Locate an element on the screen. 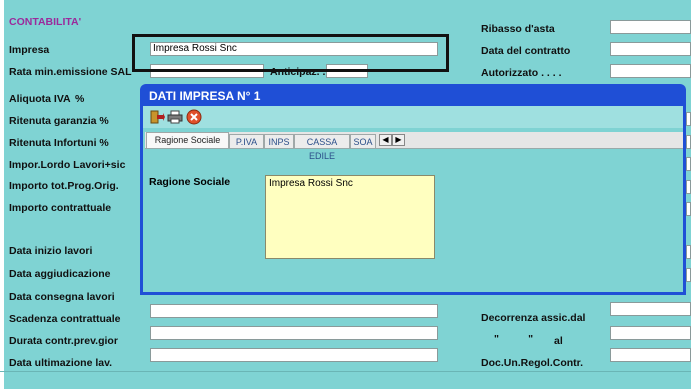  exit-icon is located at coordinates (157, 117).